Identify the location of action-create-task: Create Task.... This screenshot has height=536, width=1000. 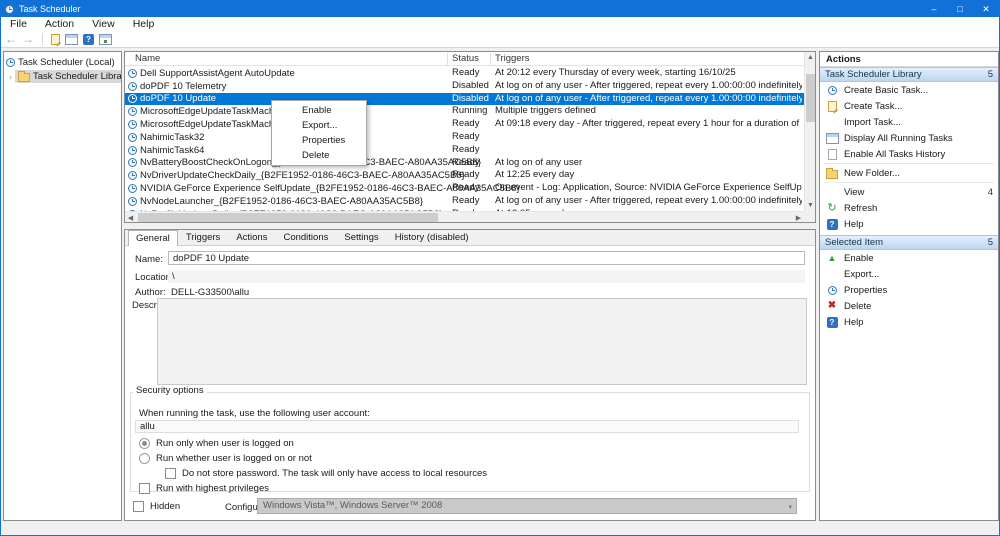
(909, 106).